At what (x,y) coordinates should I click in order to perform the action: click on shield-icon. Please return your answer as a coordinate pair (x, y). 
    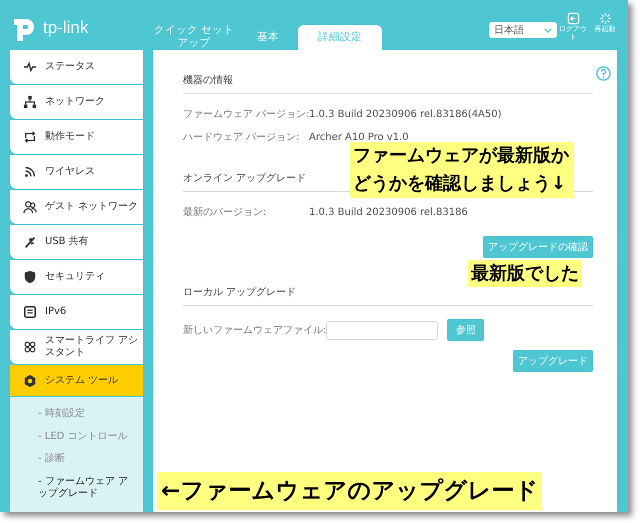
    Looking at the image, I should click on (30, 277).